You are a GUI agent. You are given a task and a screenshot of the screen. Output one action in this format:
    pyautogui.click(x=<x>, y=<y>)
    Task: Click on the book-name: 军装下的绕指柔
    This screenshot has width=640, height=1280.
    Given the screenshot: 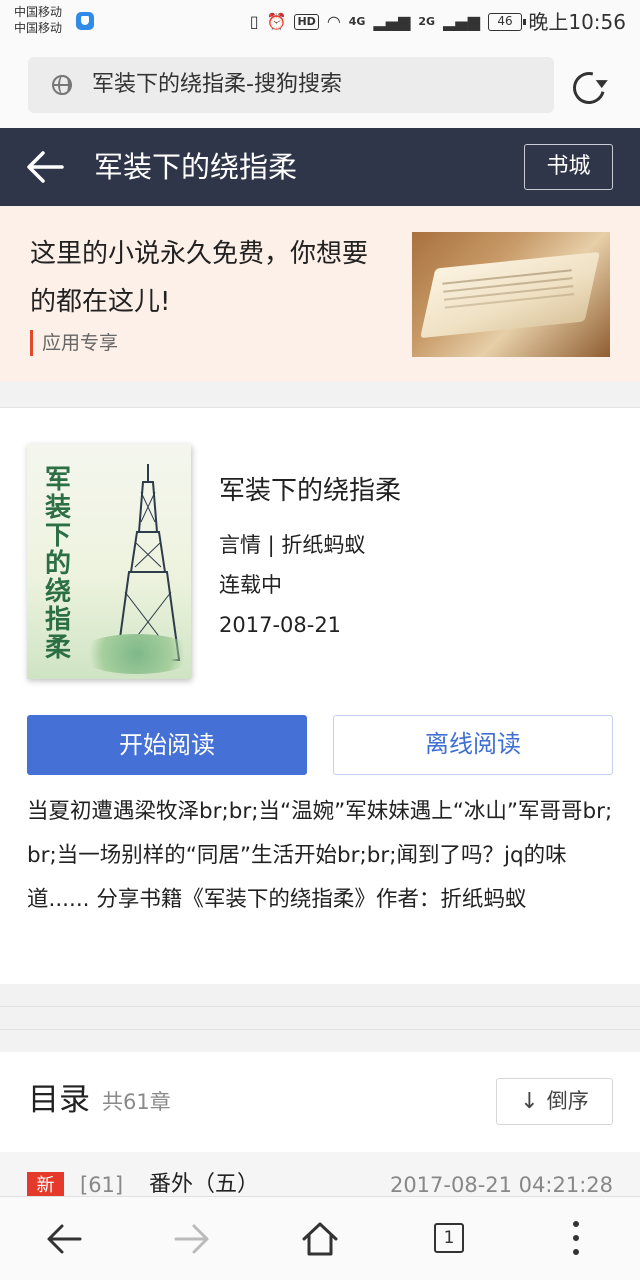 What is the action you would take?
    pyautogui.click(x=310, y=491)
    